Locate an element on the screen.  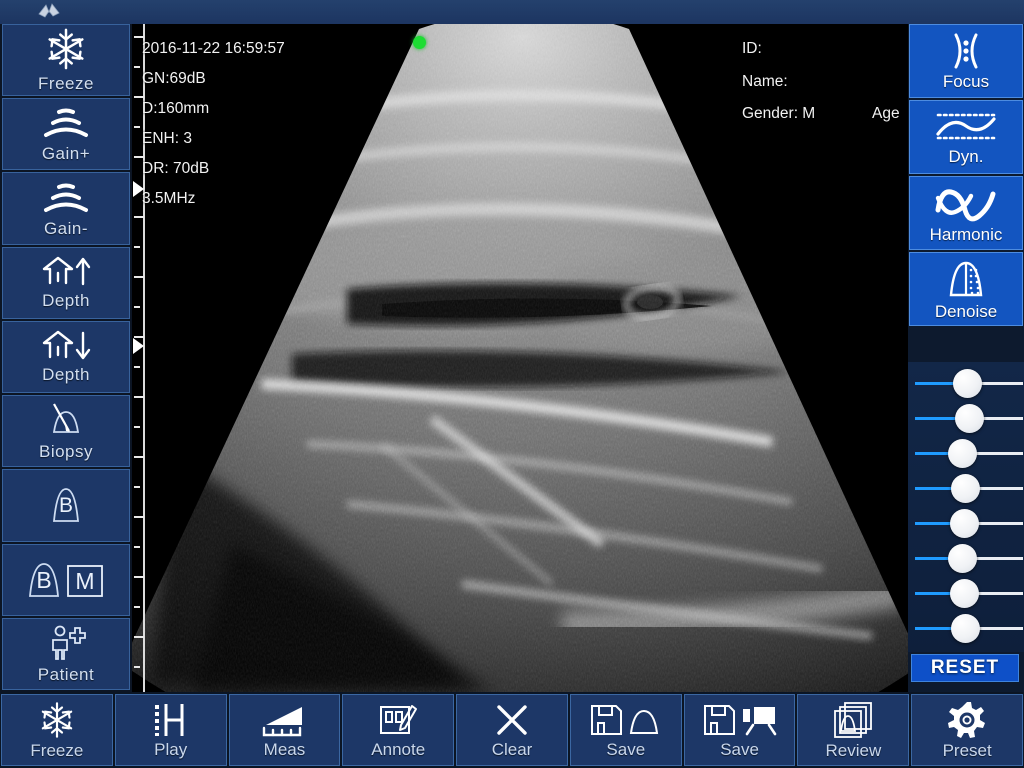
focus-marker is located at coordinates (138, 346).